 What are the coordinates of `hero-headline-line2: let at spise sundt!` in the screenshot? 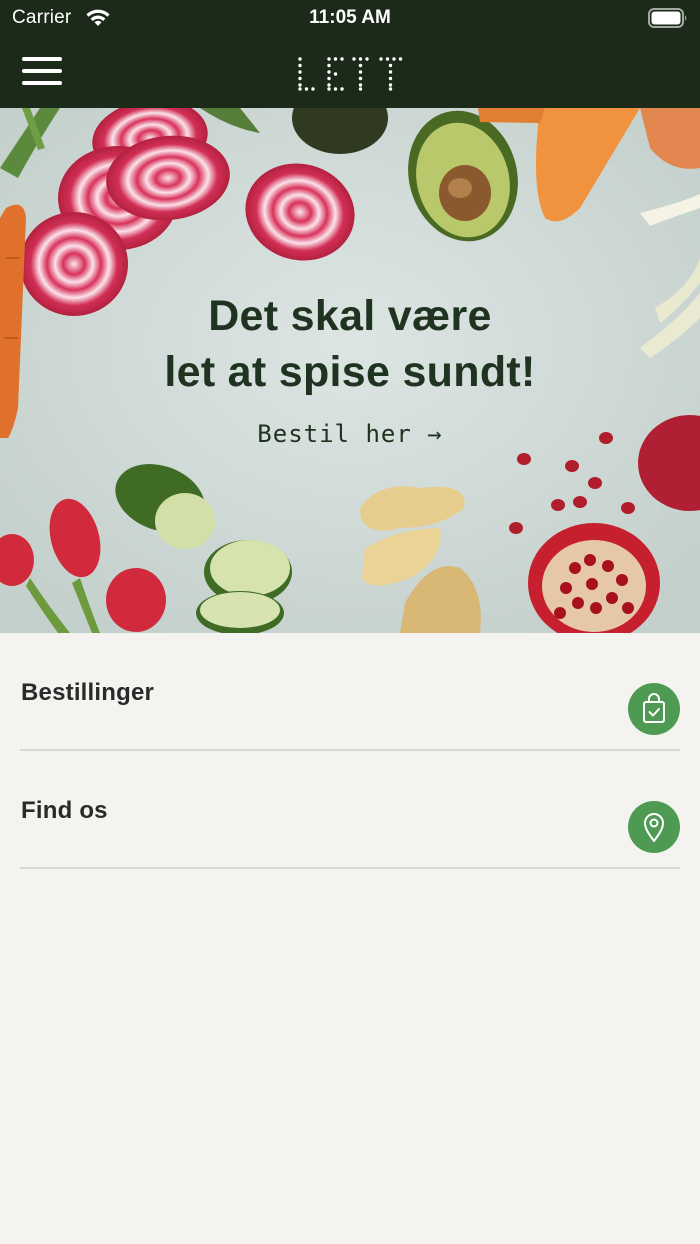 It's located at (350, 372).